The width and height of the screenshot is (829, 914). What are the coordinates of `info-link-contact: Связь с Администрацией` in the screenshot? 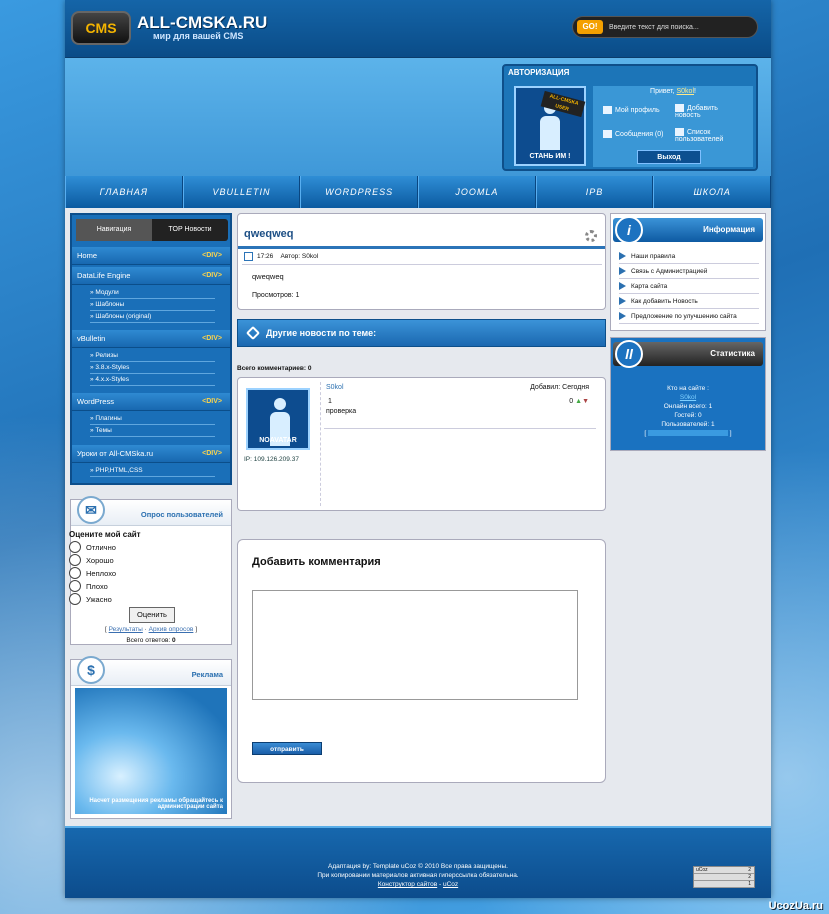 It's located at (689, 272).